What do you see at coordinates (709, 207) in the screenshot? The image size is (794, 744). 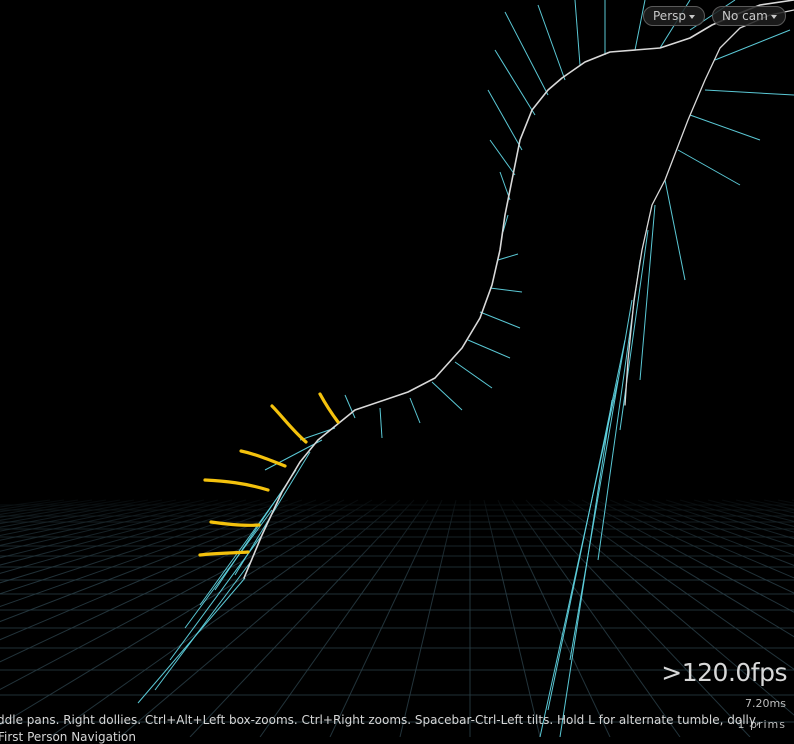 I see `curve-secondary` at bounding box center [709, 207].